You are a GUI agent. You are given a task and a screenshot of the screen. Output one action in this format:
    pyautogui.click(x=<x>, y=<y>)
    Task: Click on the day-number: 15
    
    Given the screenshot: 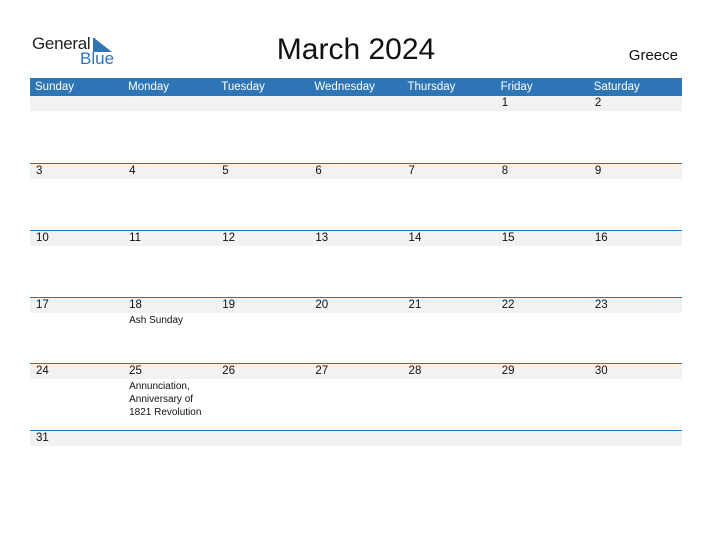 What is the action you would take?
    pyautogui.click(x=508, y=238)
    